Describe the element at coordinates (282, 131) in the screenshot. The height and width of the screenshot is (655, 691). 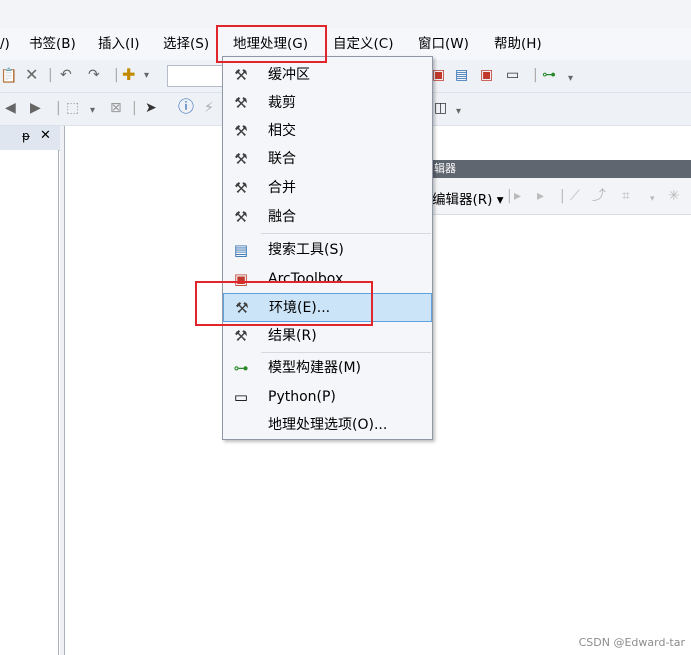
I see `menu-item-label: 相交` at that location.